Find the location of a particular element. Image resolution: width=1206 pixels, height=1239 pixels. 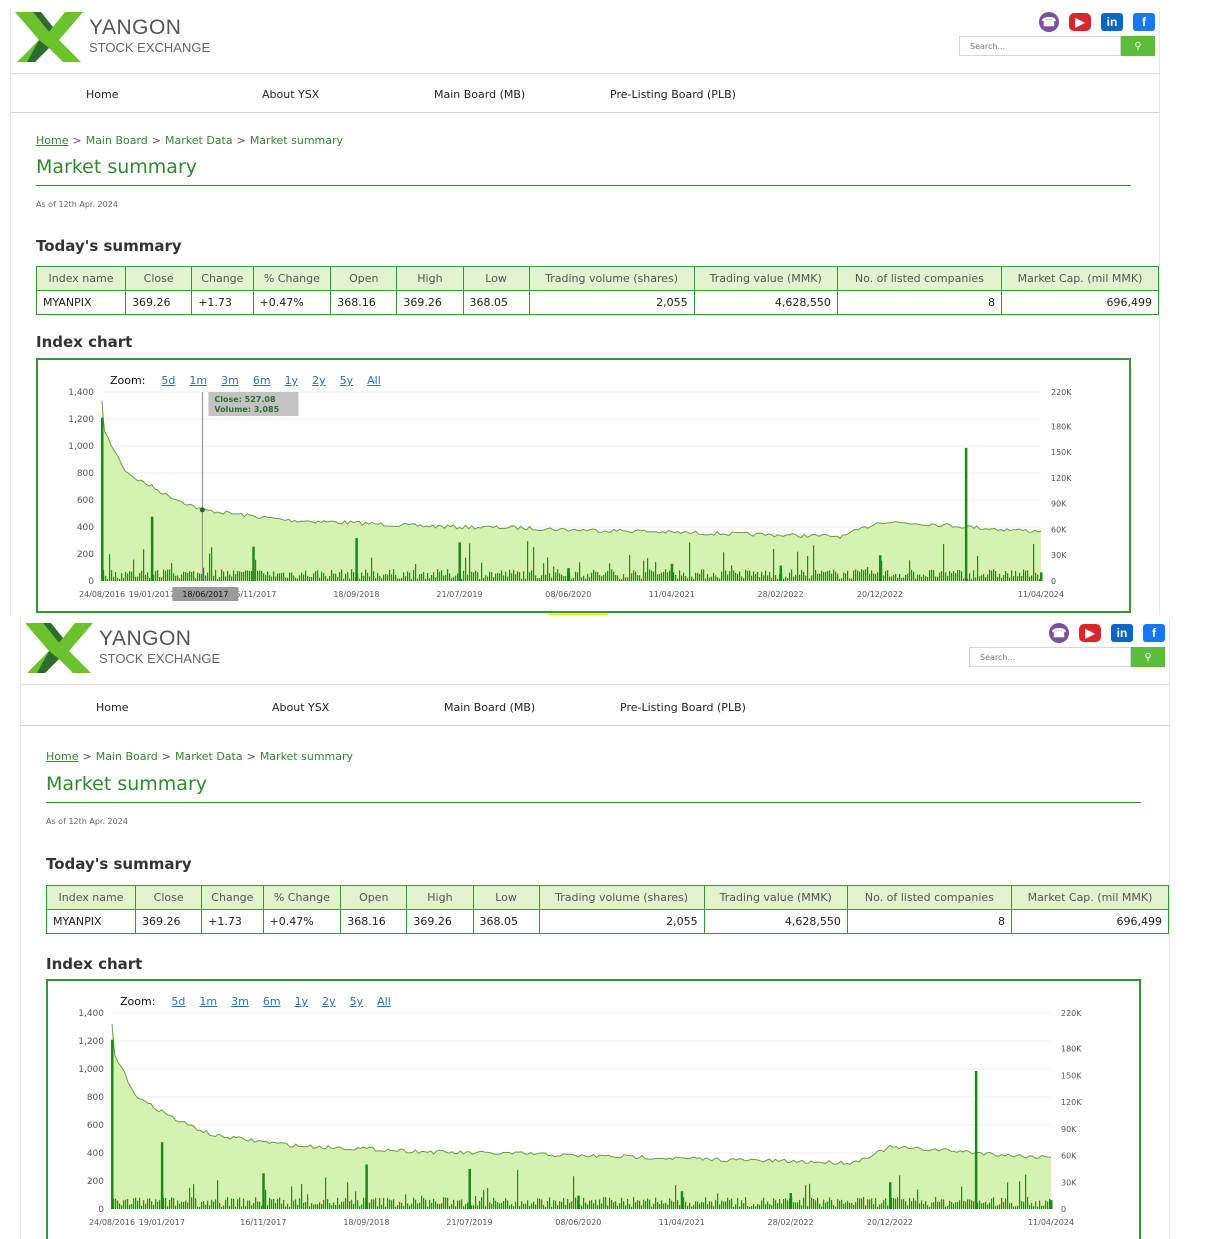

search-box: ⚲ is located at coordinates (1067, 657).